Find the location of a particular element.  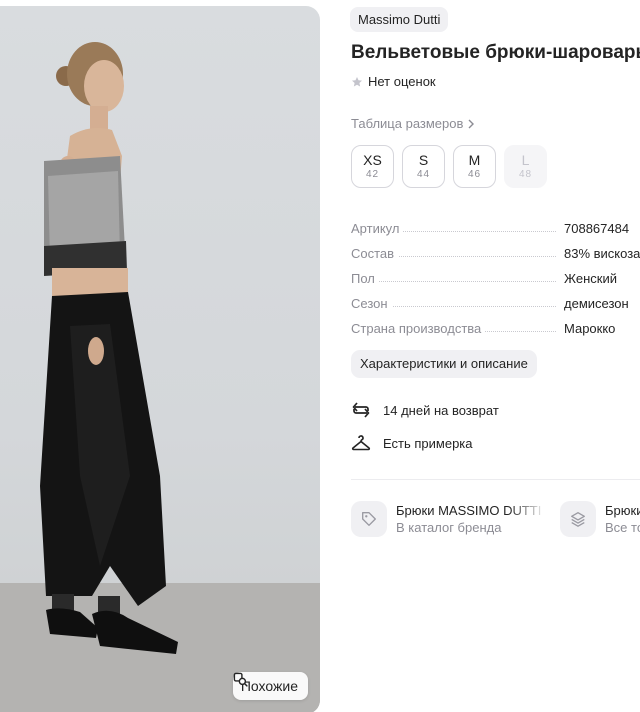

characteristics-button: Характеристики и описание is located at coordinates (444, 364).